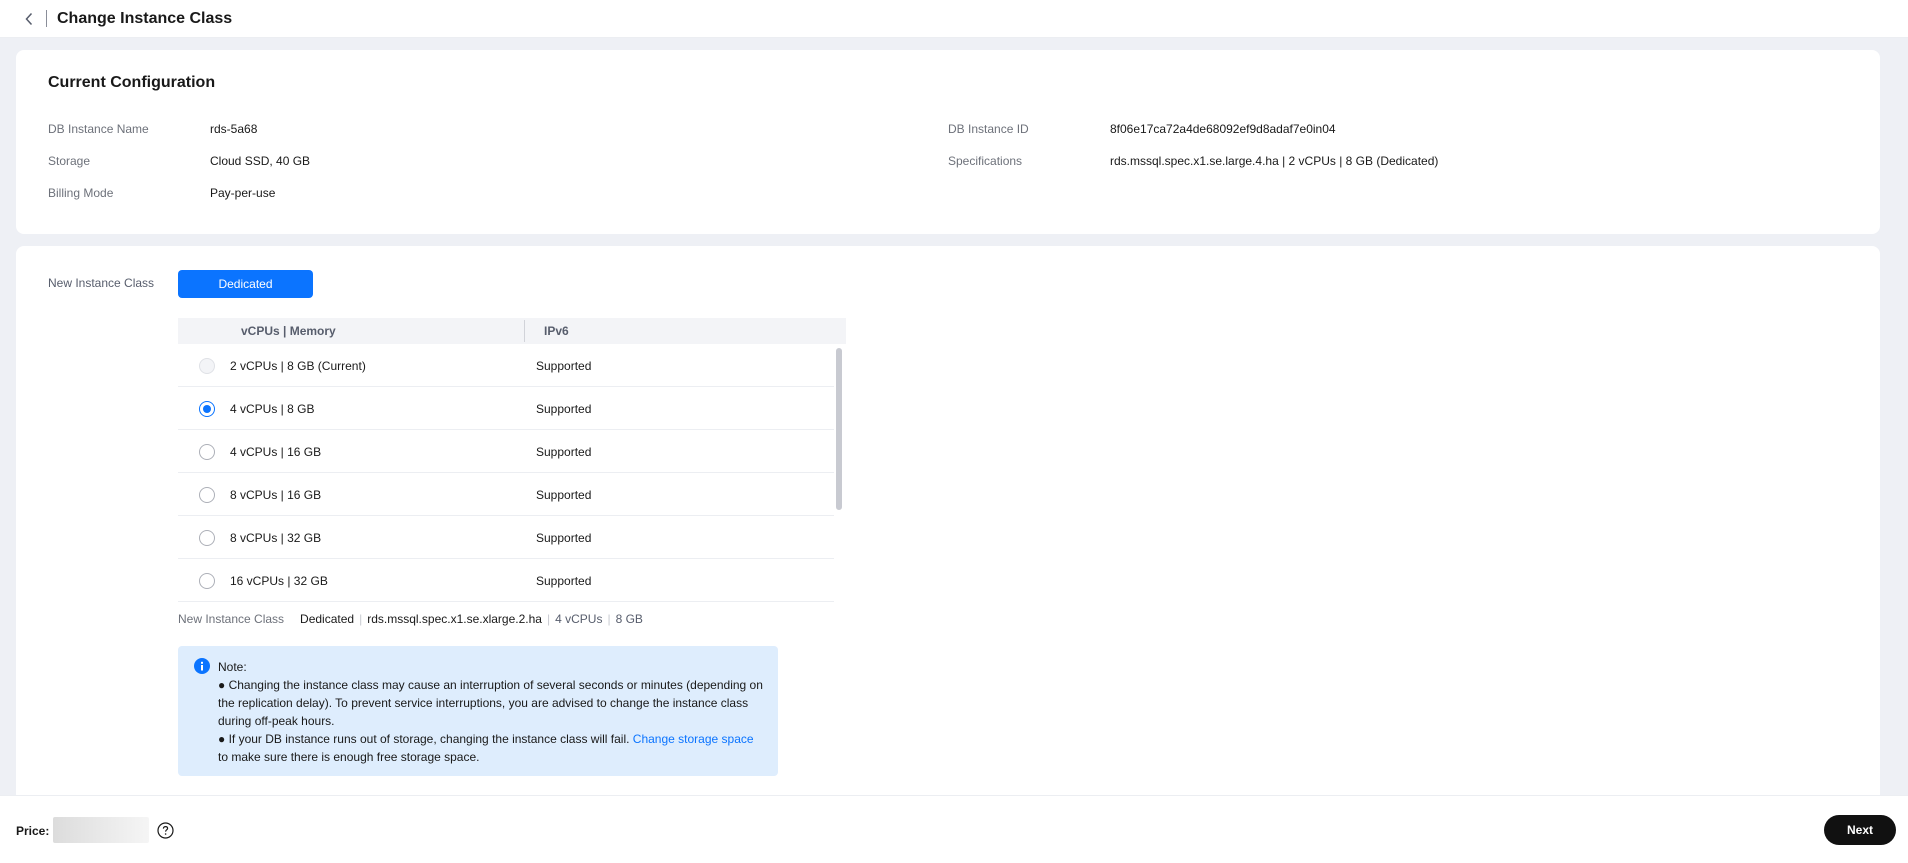  I want to click on column-header-vcpus-memory: vCPUs | Memory, so click(288, 331).